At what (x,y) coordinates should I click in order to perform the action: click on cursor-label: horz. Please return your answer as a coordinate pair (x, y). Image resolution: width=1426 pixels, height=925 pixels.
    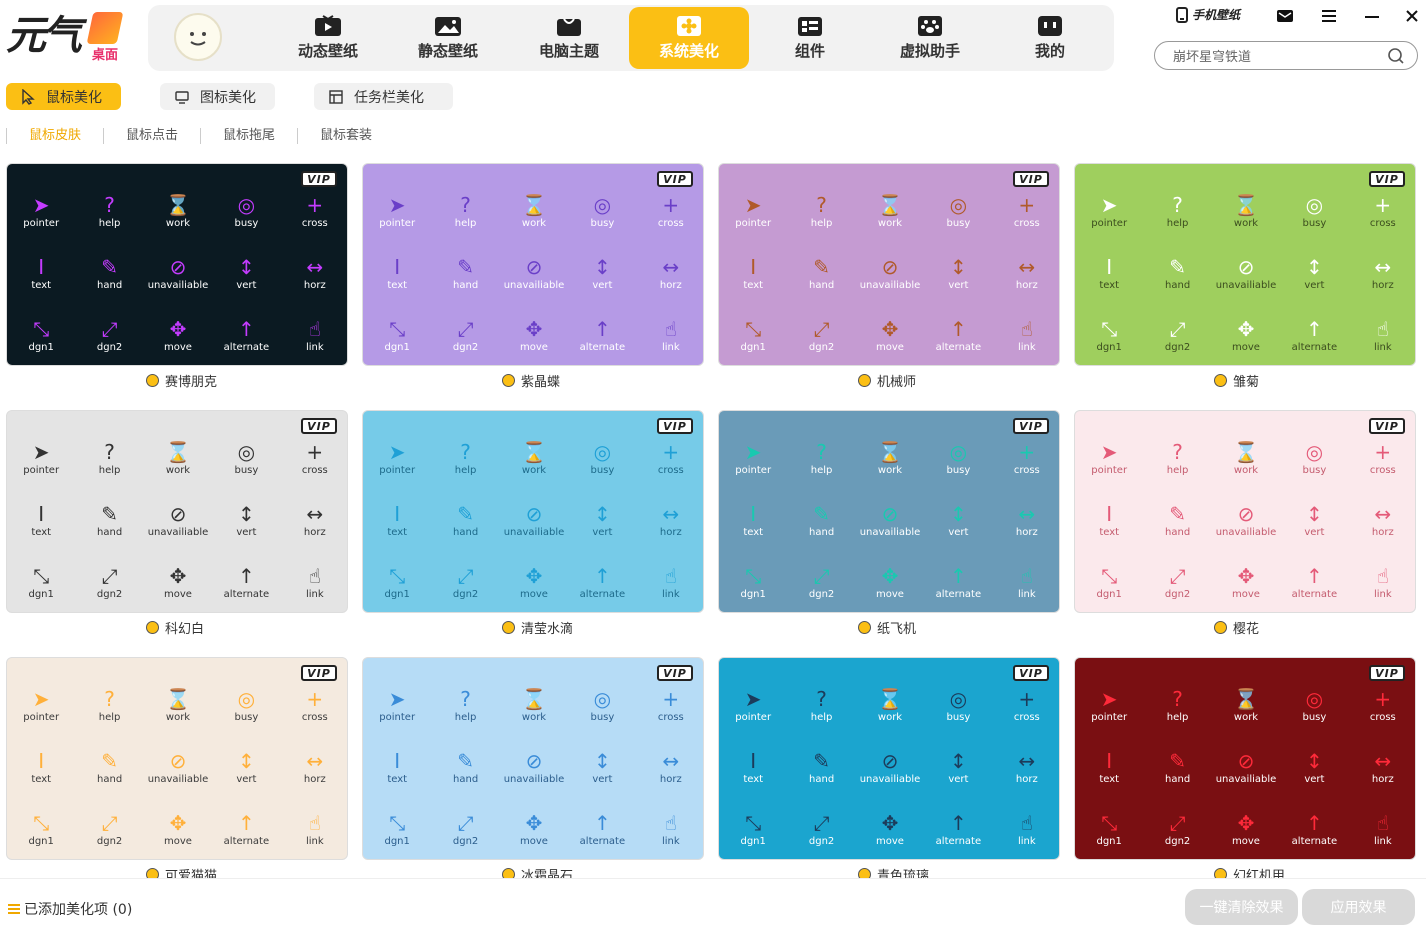
    Looking at the image, I should click on (314, 779).